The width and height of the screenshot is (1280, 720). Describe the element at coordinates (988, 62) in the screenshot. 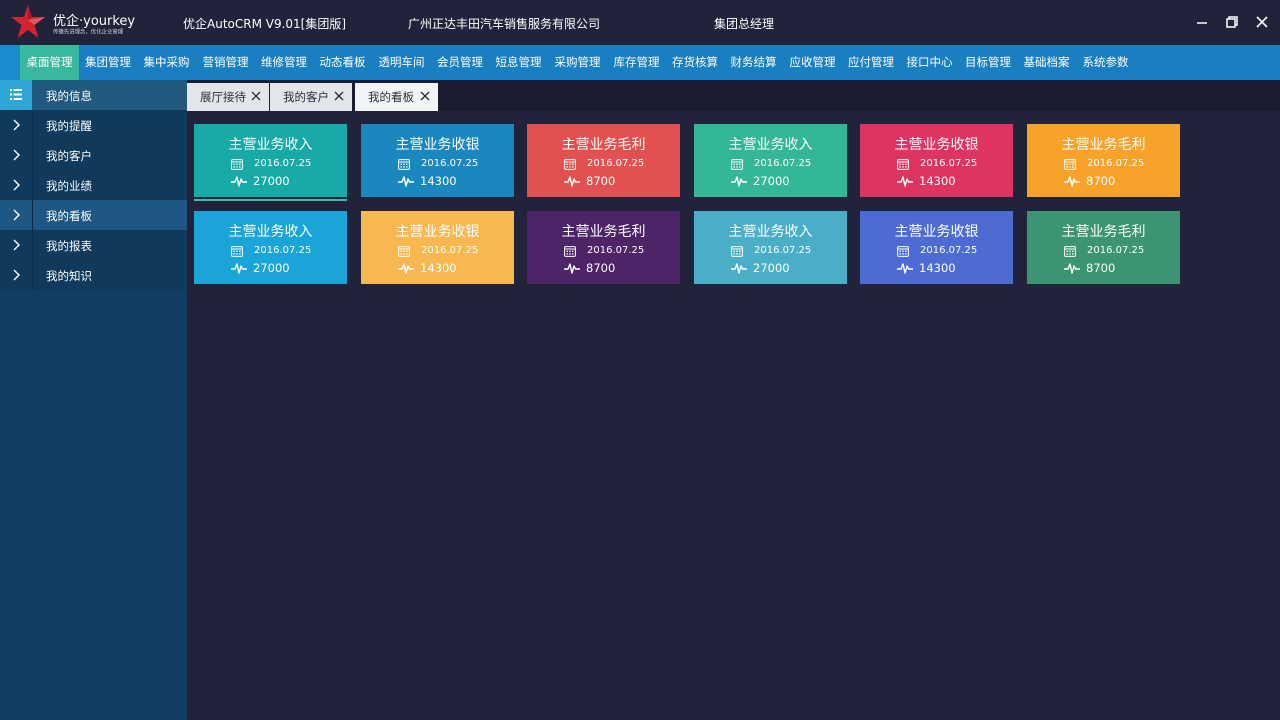

I see `menu-item-targets: 目标管理` at that location.